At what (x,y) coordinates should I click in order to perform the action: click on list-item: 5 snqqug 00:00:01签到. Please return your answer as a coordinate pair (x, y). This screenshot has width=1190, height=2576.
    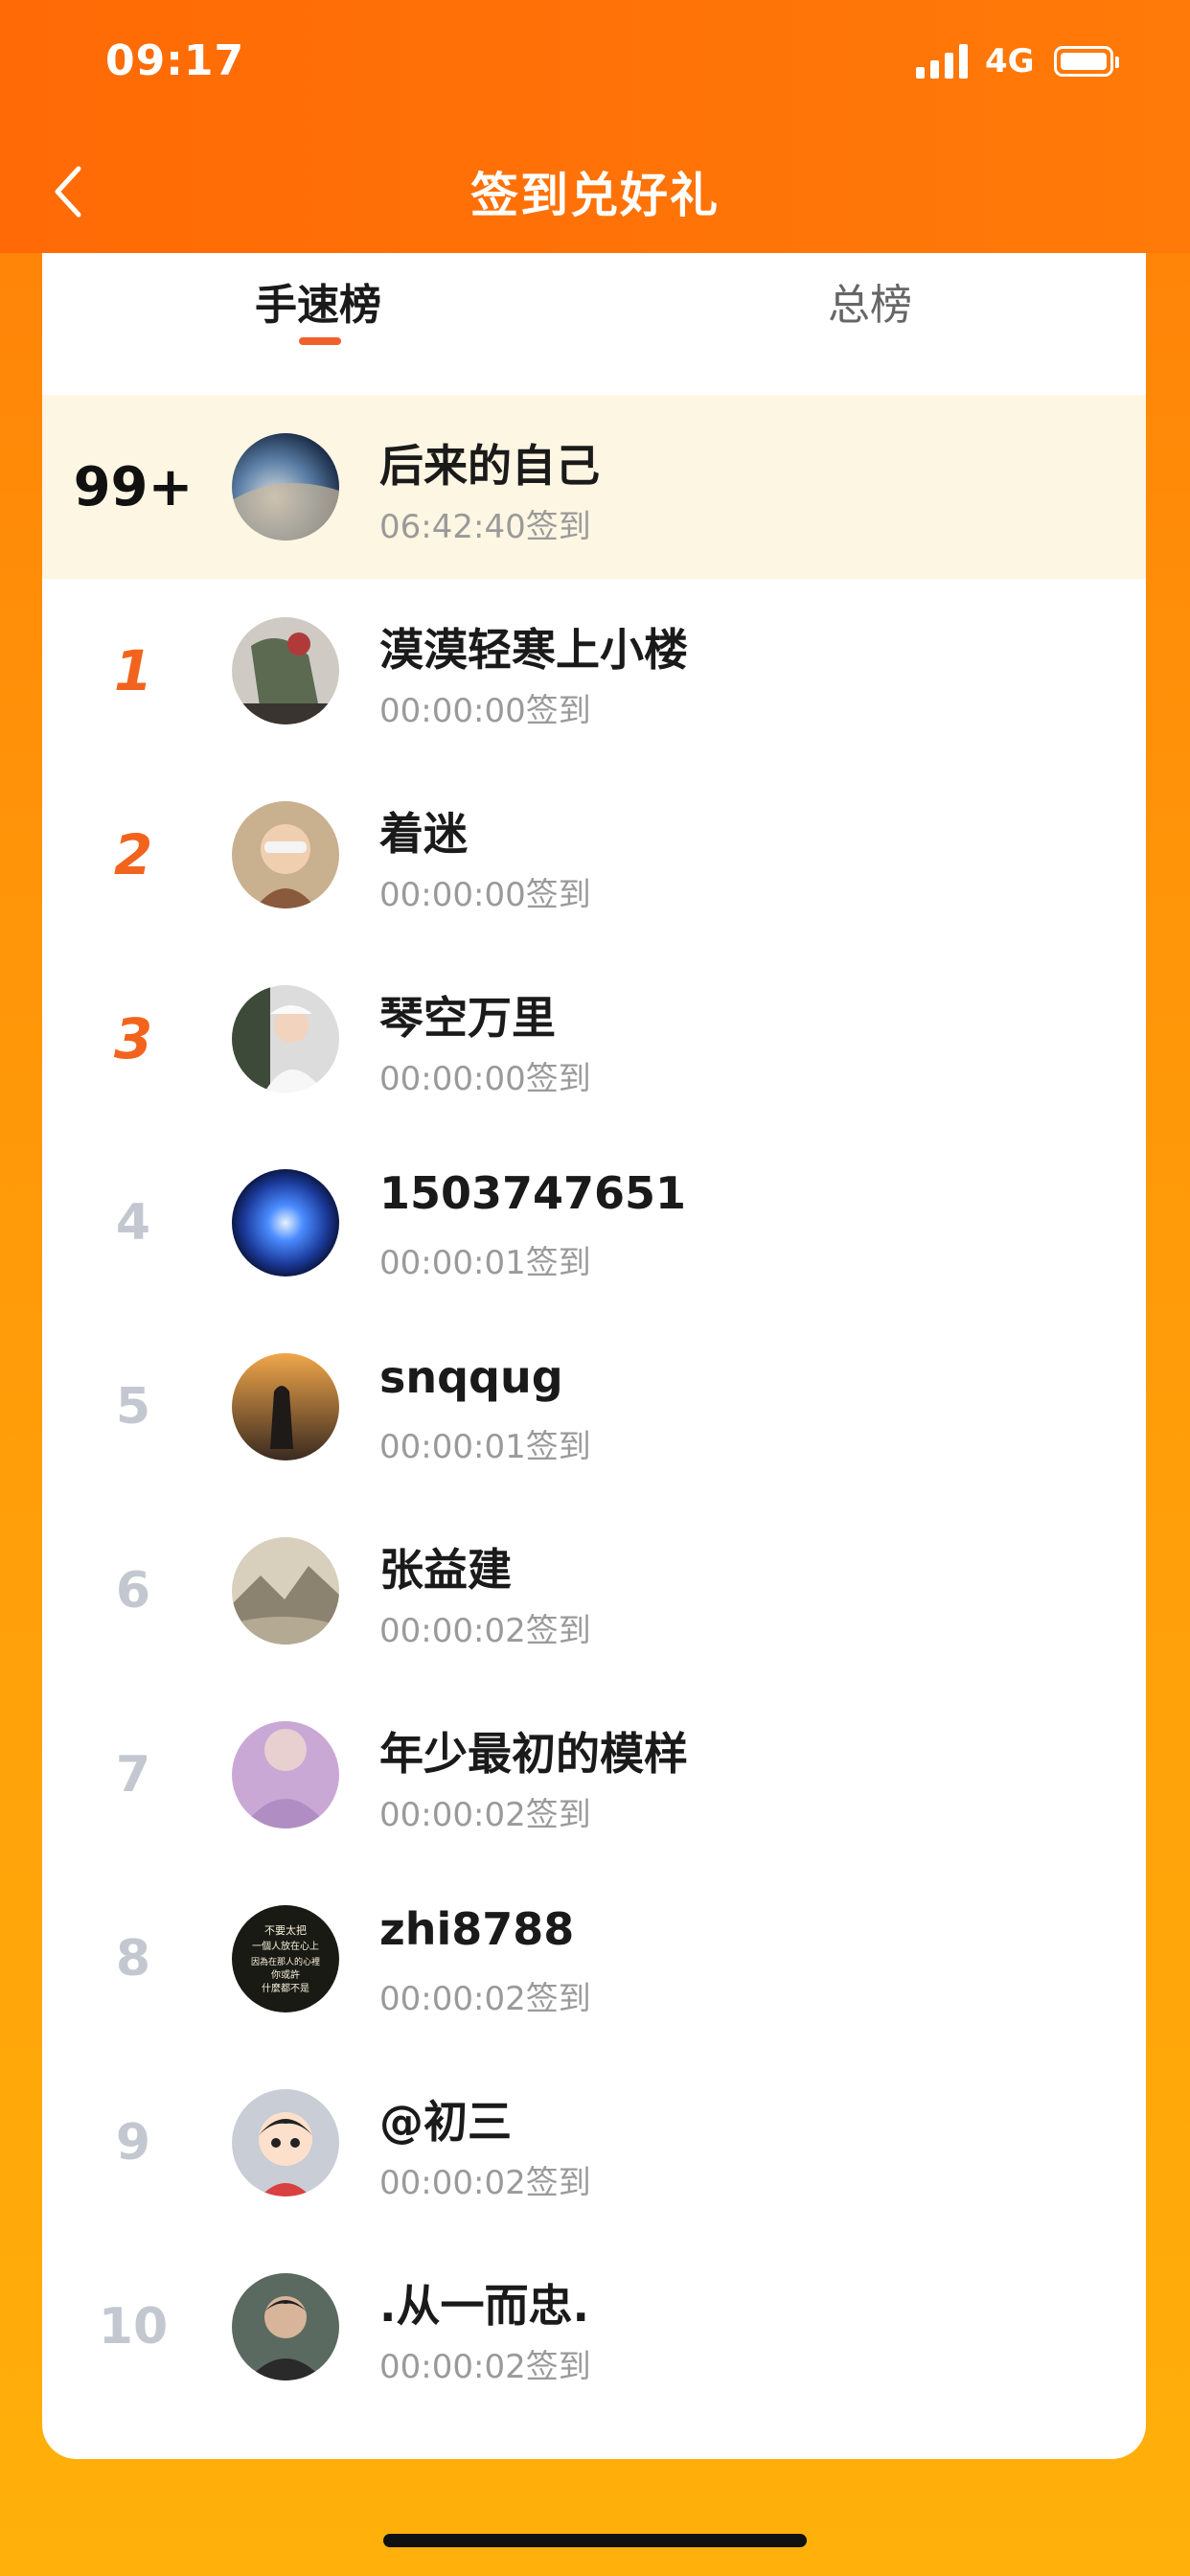
    Looking at the image, I should click on (594, 1407).